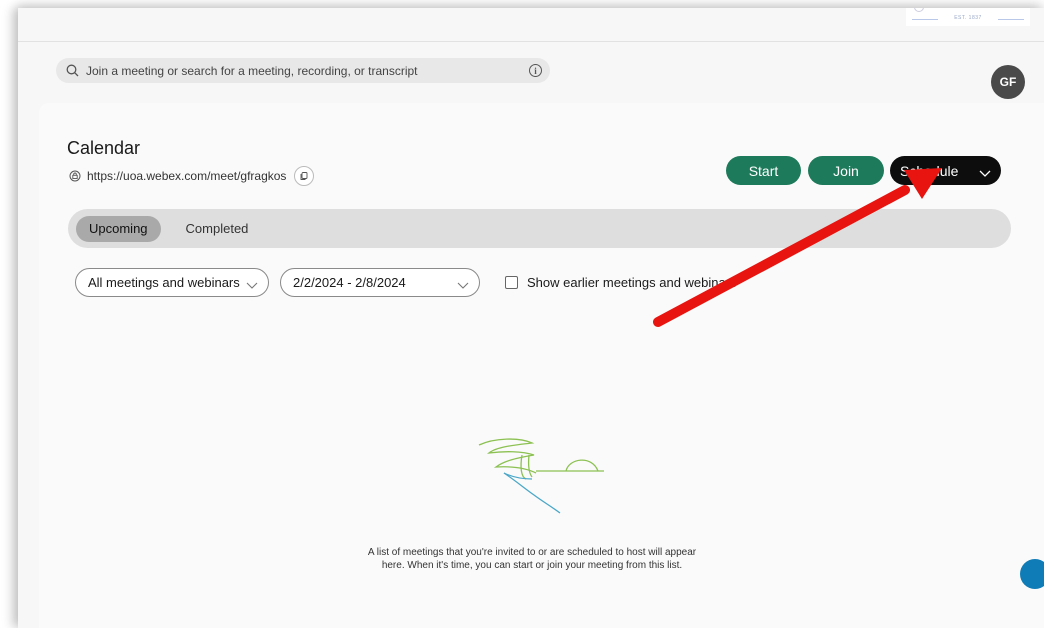 The width and height of the screenshot is (1044, 628). What do you see at coordinates (763, 170) in the screenshot?
I see `start-button: Start` at bounding box center [763, 170].